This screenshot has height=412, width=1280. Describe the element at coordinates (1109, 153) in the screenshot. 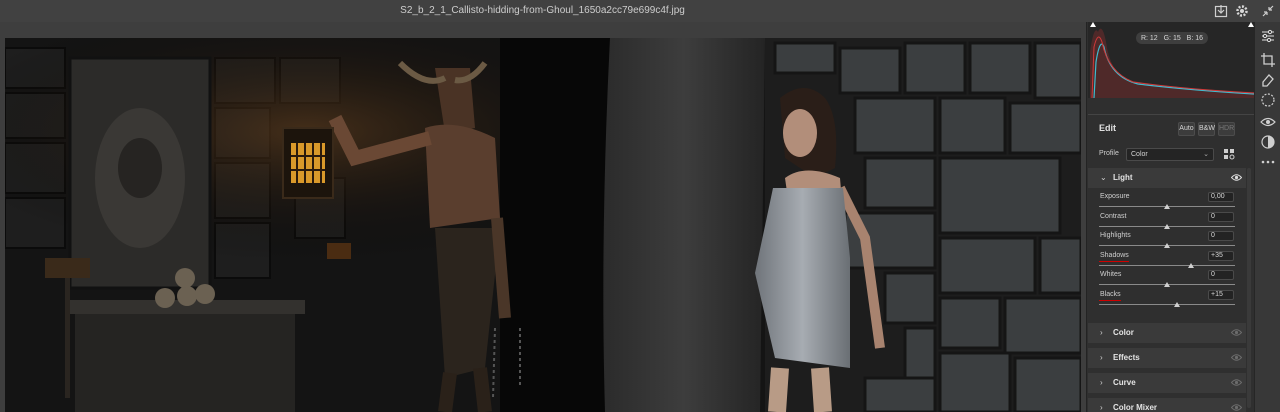

I see `profile-label: Profile` at that location.